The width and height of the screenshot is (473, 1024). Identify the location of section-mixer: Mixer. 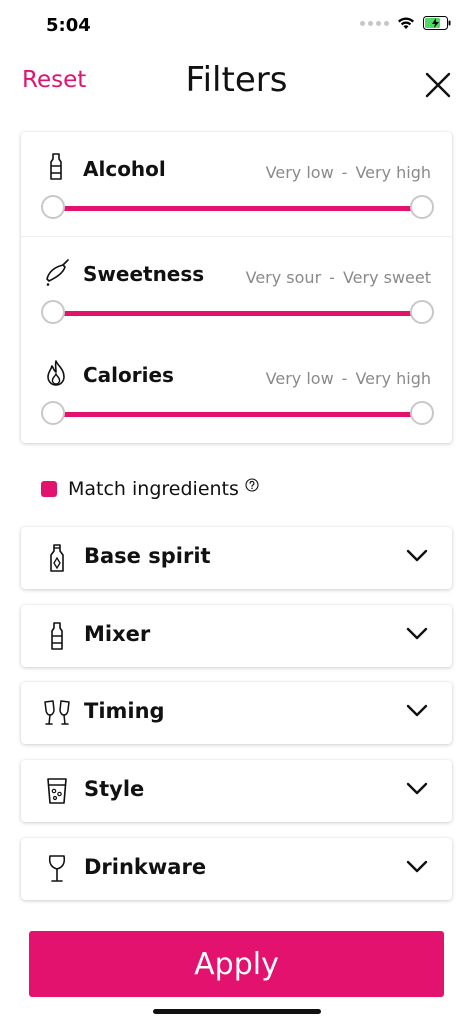
(236, 636).